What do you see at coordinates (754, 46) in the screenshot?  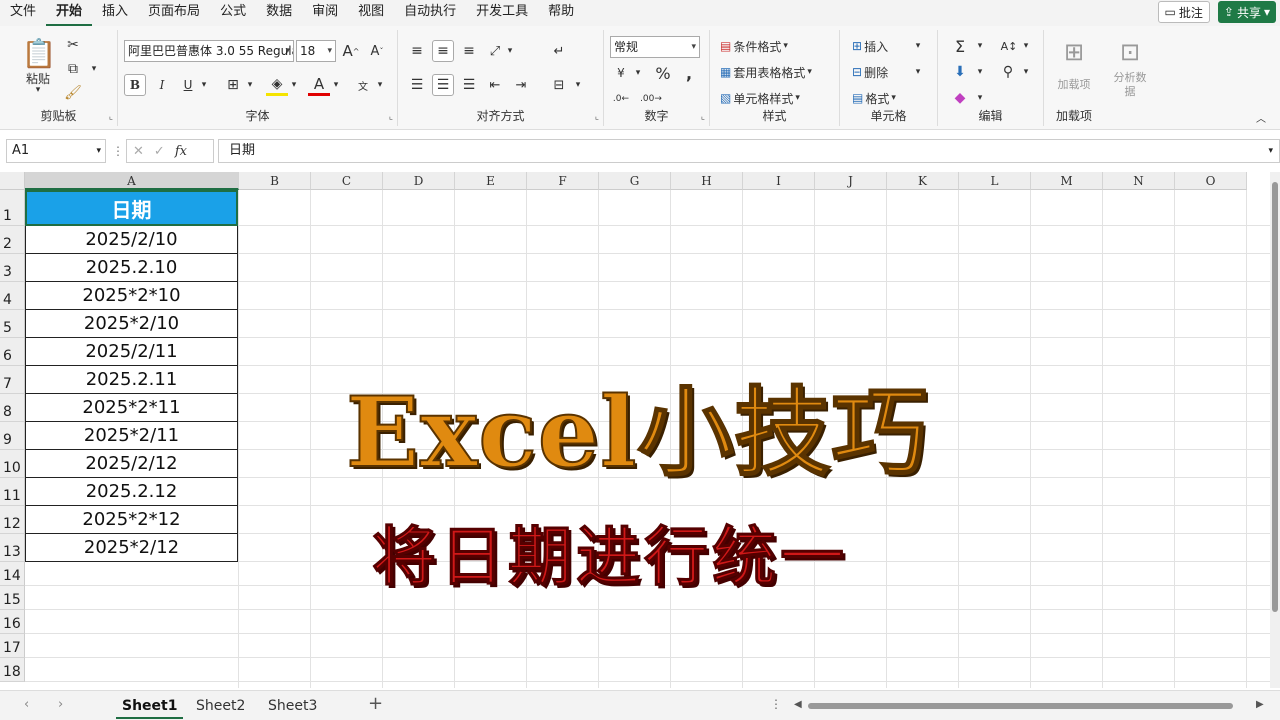 I see `conditional-format-button: ▤ 条件格式 ▾` at bounding box center [754, 46].